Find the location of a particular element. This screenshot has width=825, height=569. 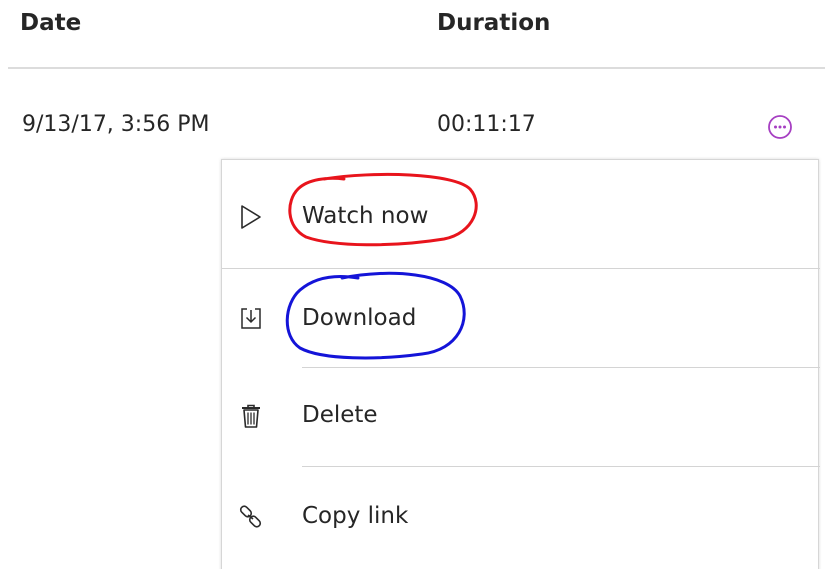

trash-icon is located at coordinates (251, 416).